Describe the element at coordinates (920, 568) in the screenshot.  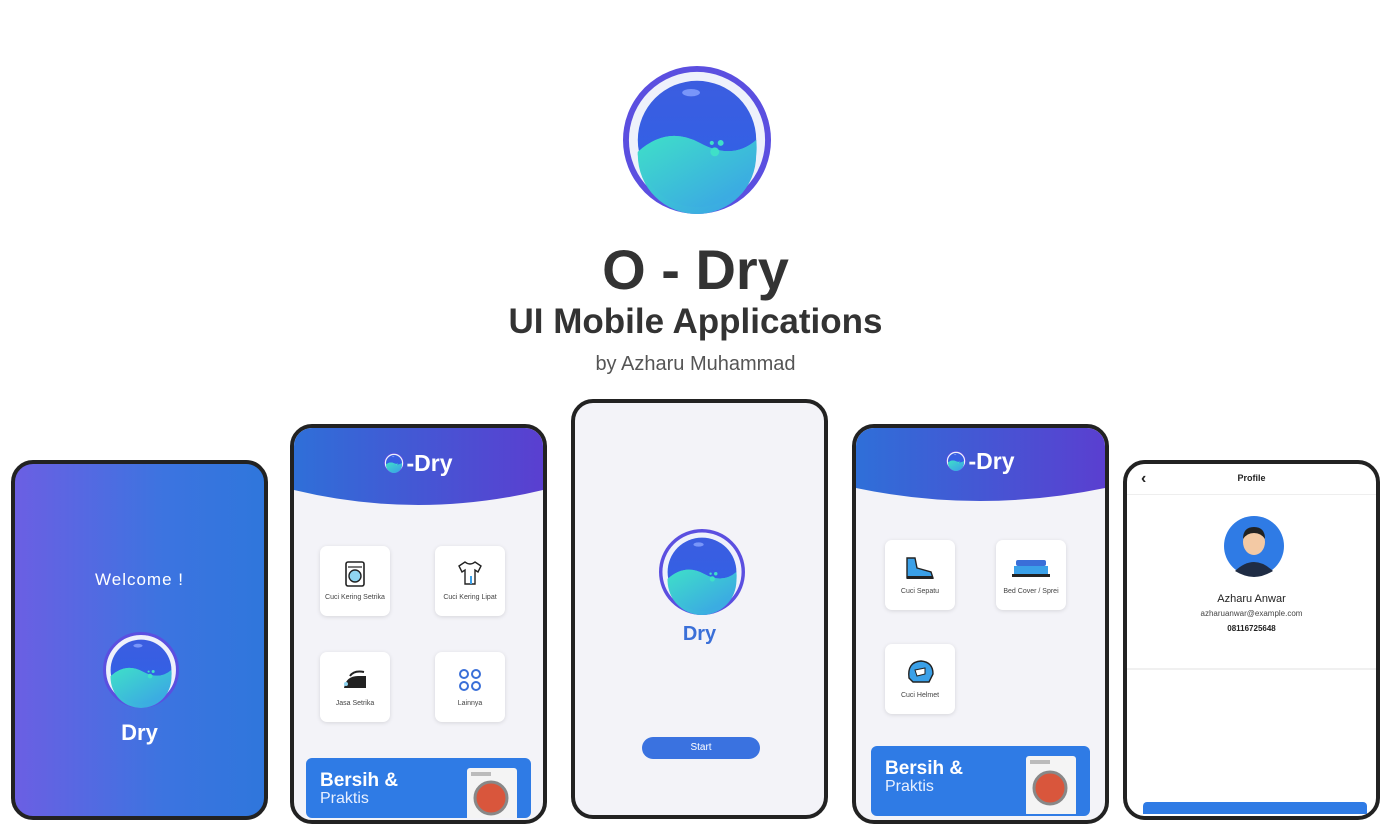
I see `shoe-icon` at that location.